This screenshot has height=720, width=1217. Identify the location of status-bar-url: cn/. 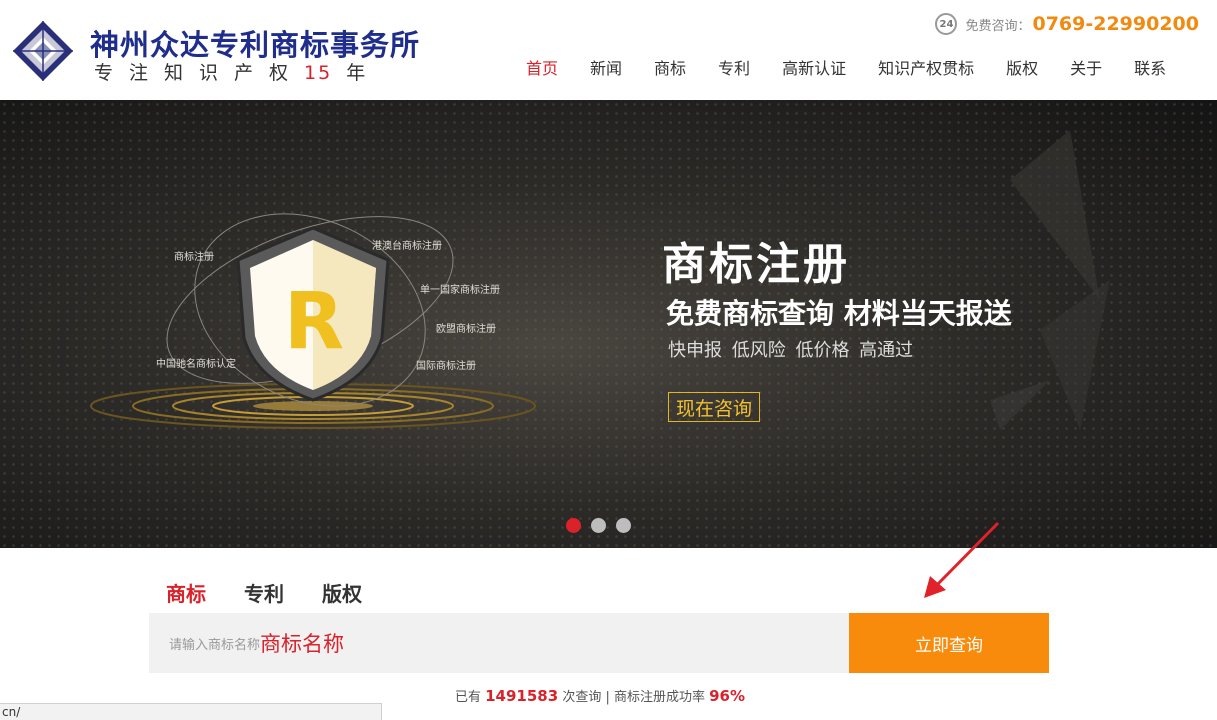
(191, 711).